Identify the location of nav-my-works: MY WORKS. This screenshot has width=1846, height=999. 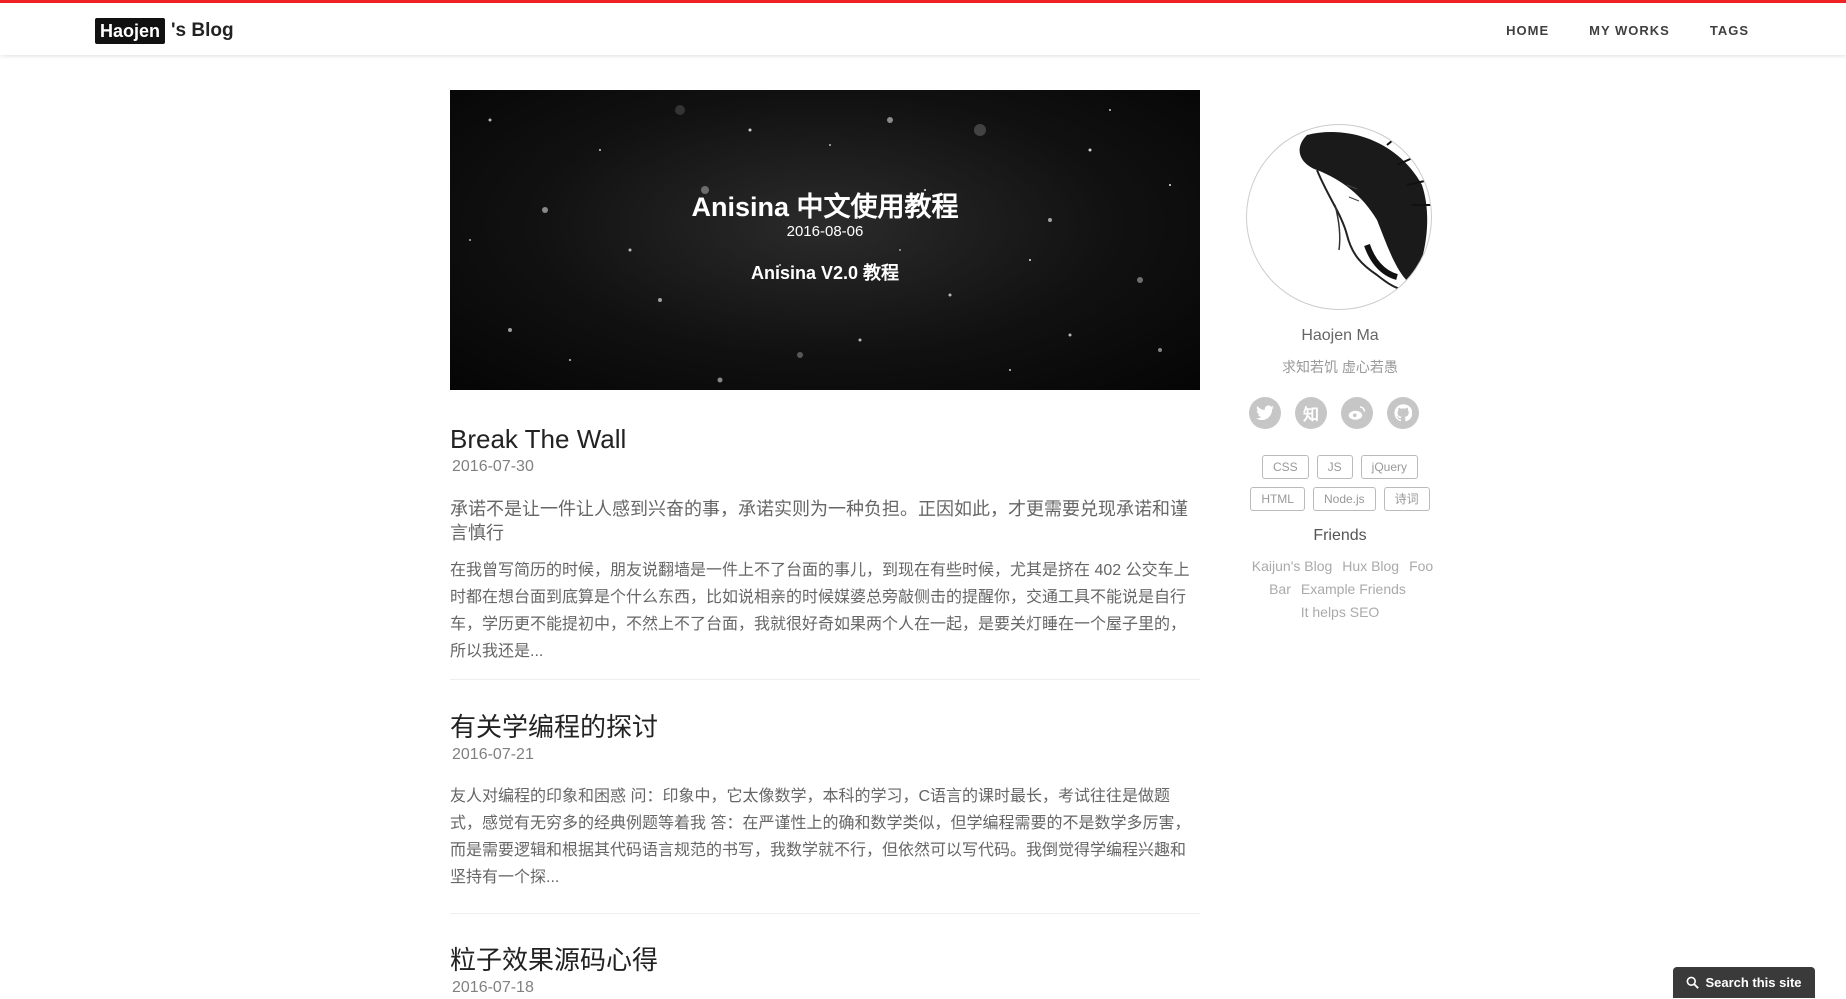
(1629, 30).